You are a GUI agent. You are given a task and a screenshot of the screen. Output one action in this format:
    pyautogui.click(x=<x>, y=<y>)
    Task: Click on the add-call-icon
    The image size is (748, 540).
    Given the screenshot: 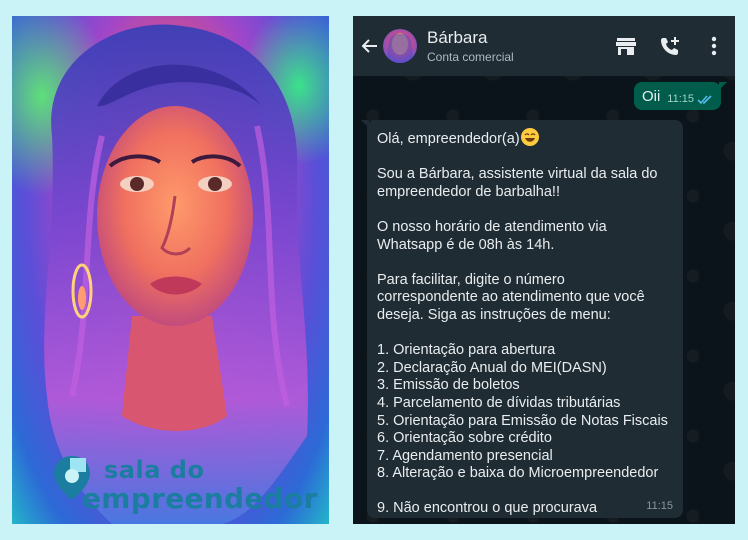 What is the action you would take?
    pyautogui.click(x=670, y=46)
    